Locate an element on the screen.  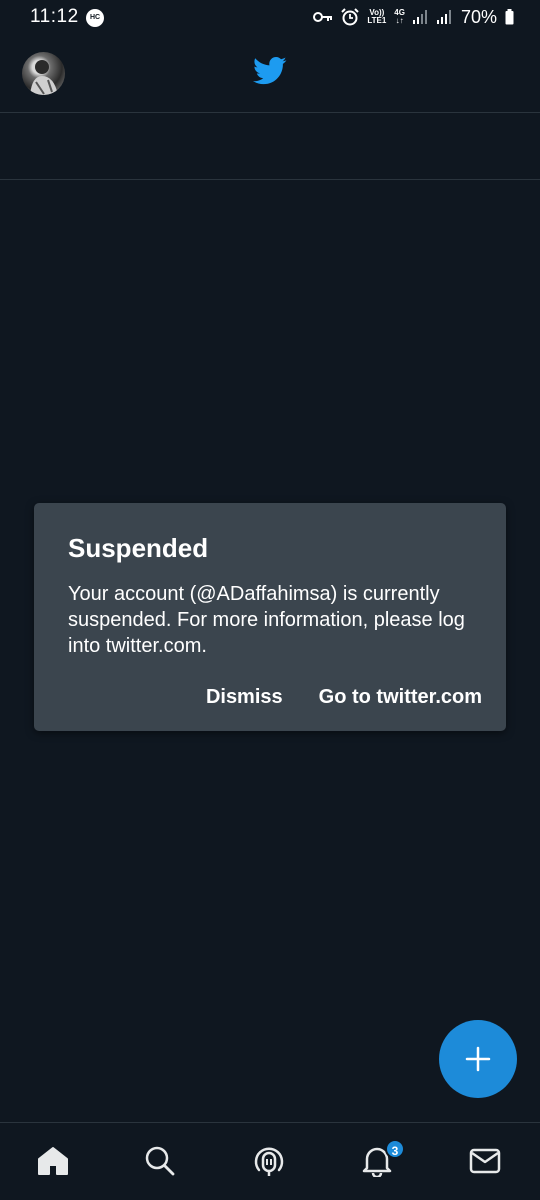
alarm-icon is located at coordinates (350, 17).